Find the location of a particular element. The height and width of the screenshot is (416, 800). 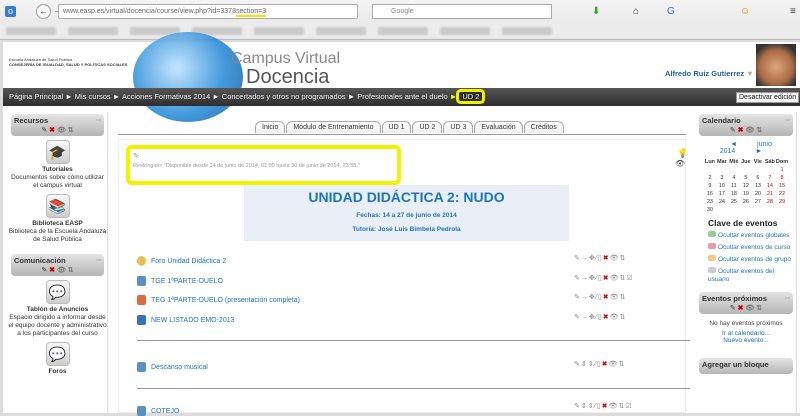

activity-descanso: Descanso musical is located at coordinates (172, 367).